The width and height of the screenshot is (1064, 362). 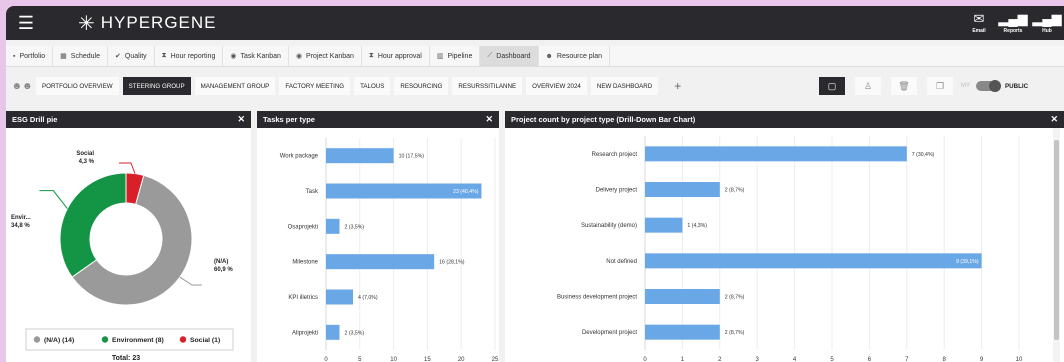 I want to click on copy-button: ❐, so click(x=940, y=86).